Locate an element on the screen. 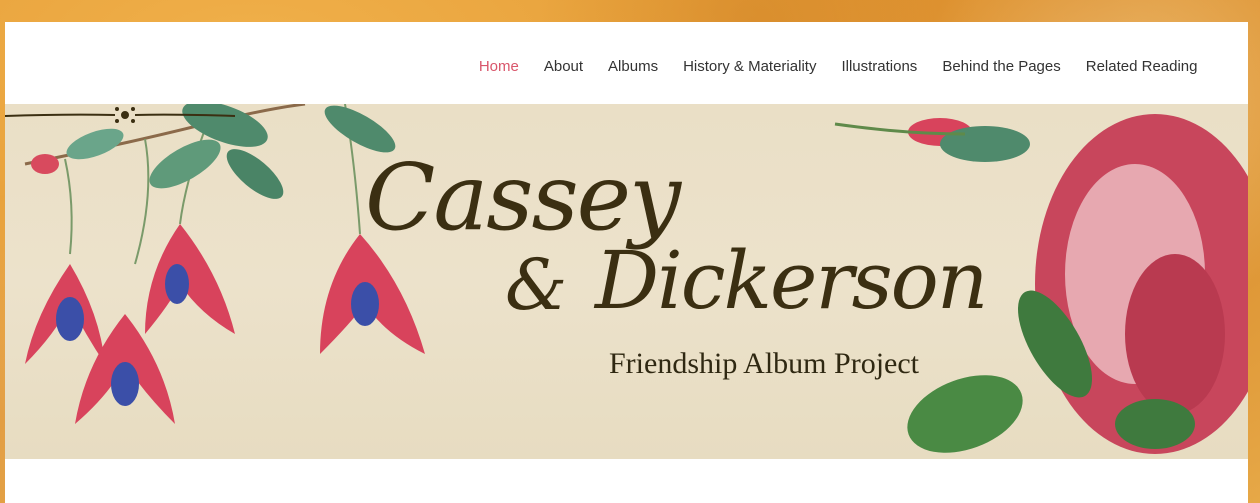 The width and height of the screenshot is (1260, 503). banner-title-line2: Dickerson is located at coordinates (791, 280).